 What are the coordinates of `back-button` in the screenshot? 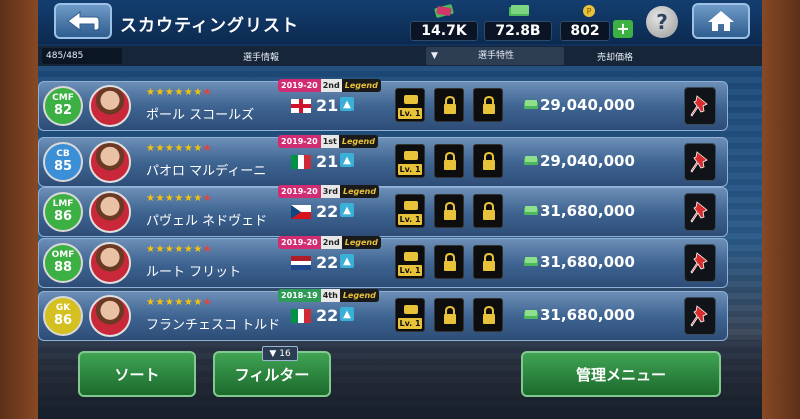 It's located at (83, 21).